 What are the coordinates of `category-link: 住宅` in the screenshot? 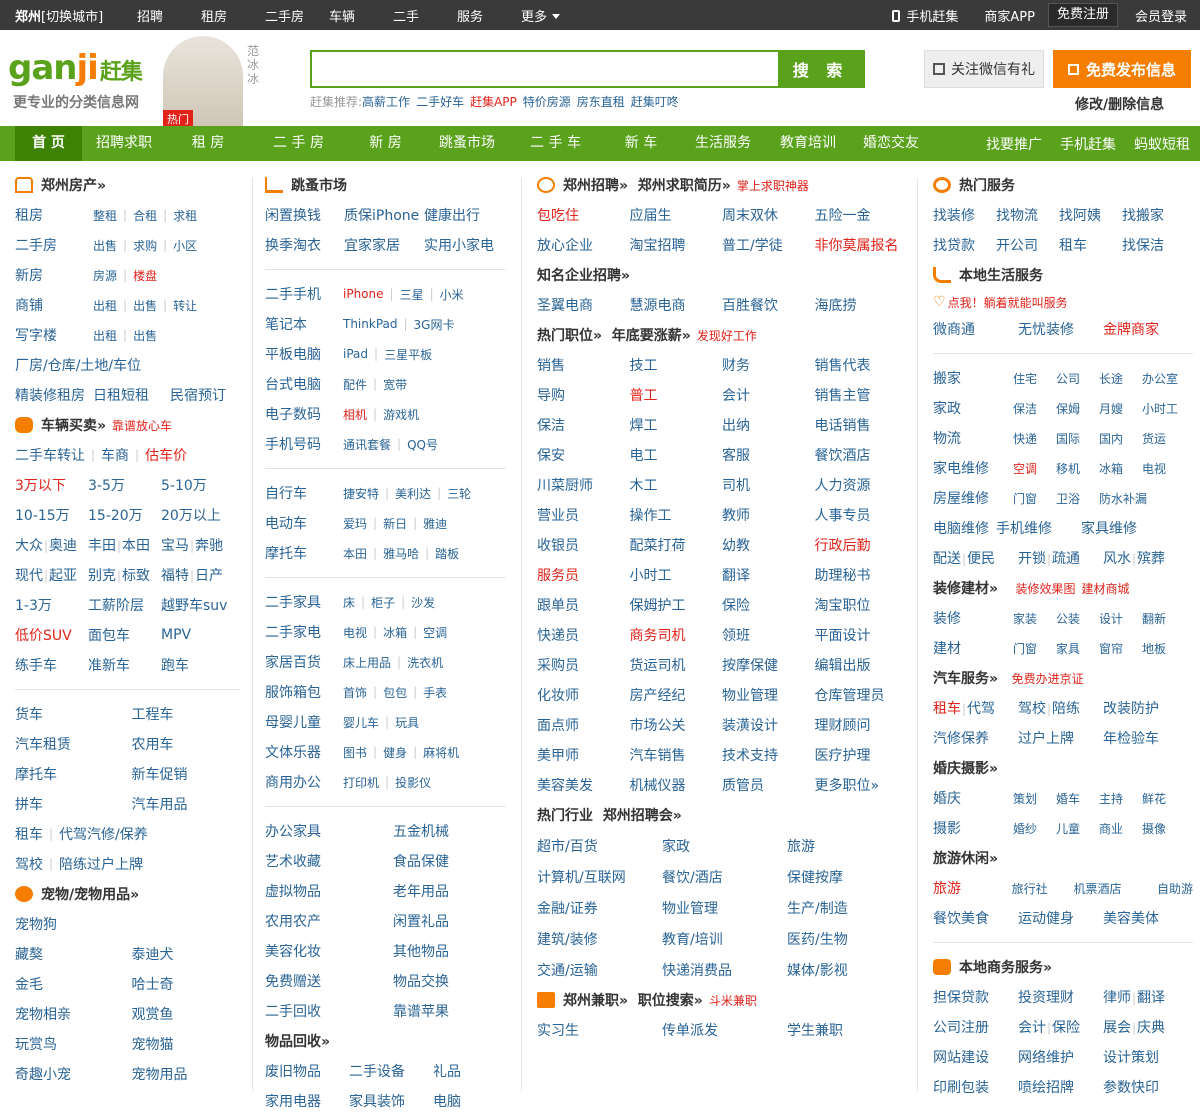 It's located at (1034, 378).